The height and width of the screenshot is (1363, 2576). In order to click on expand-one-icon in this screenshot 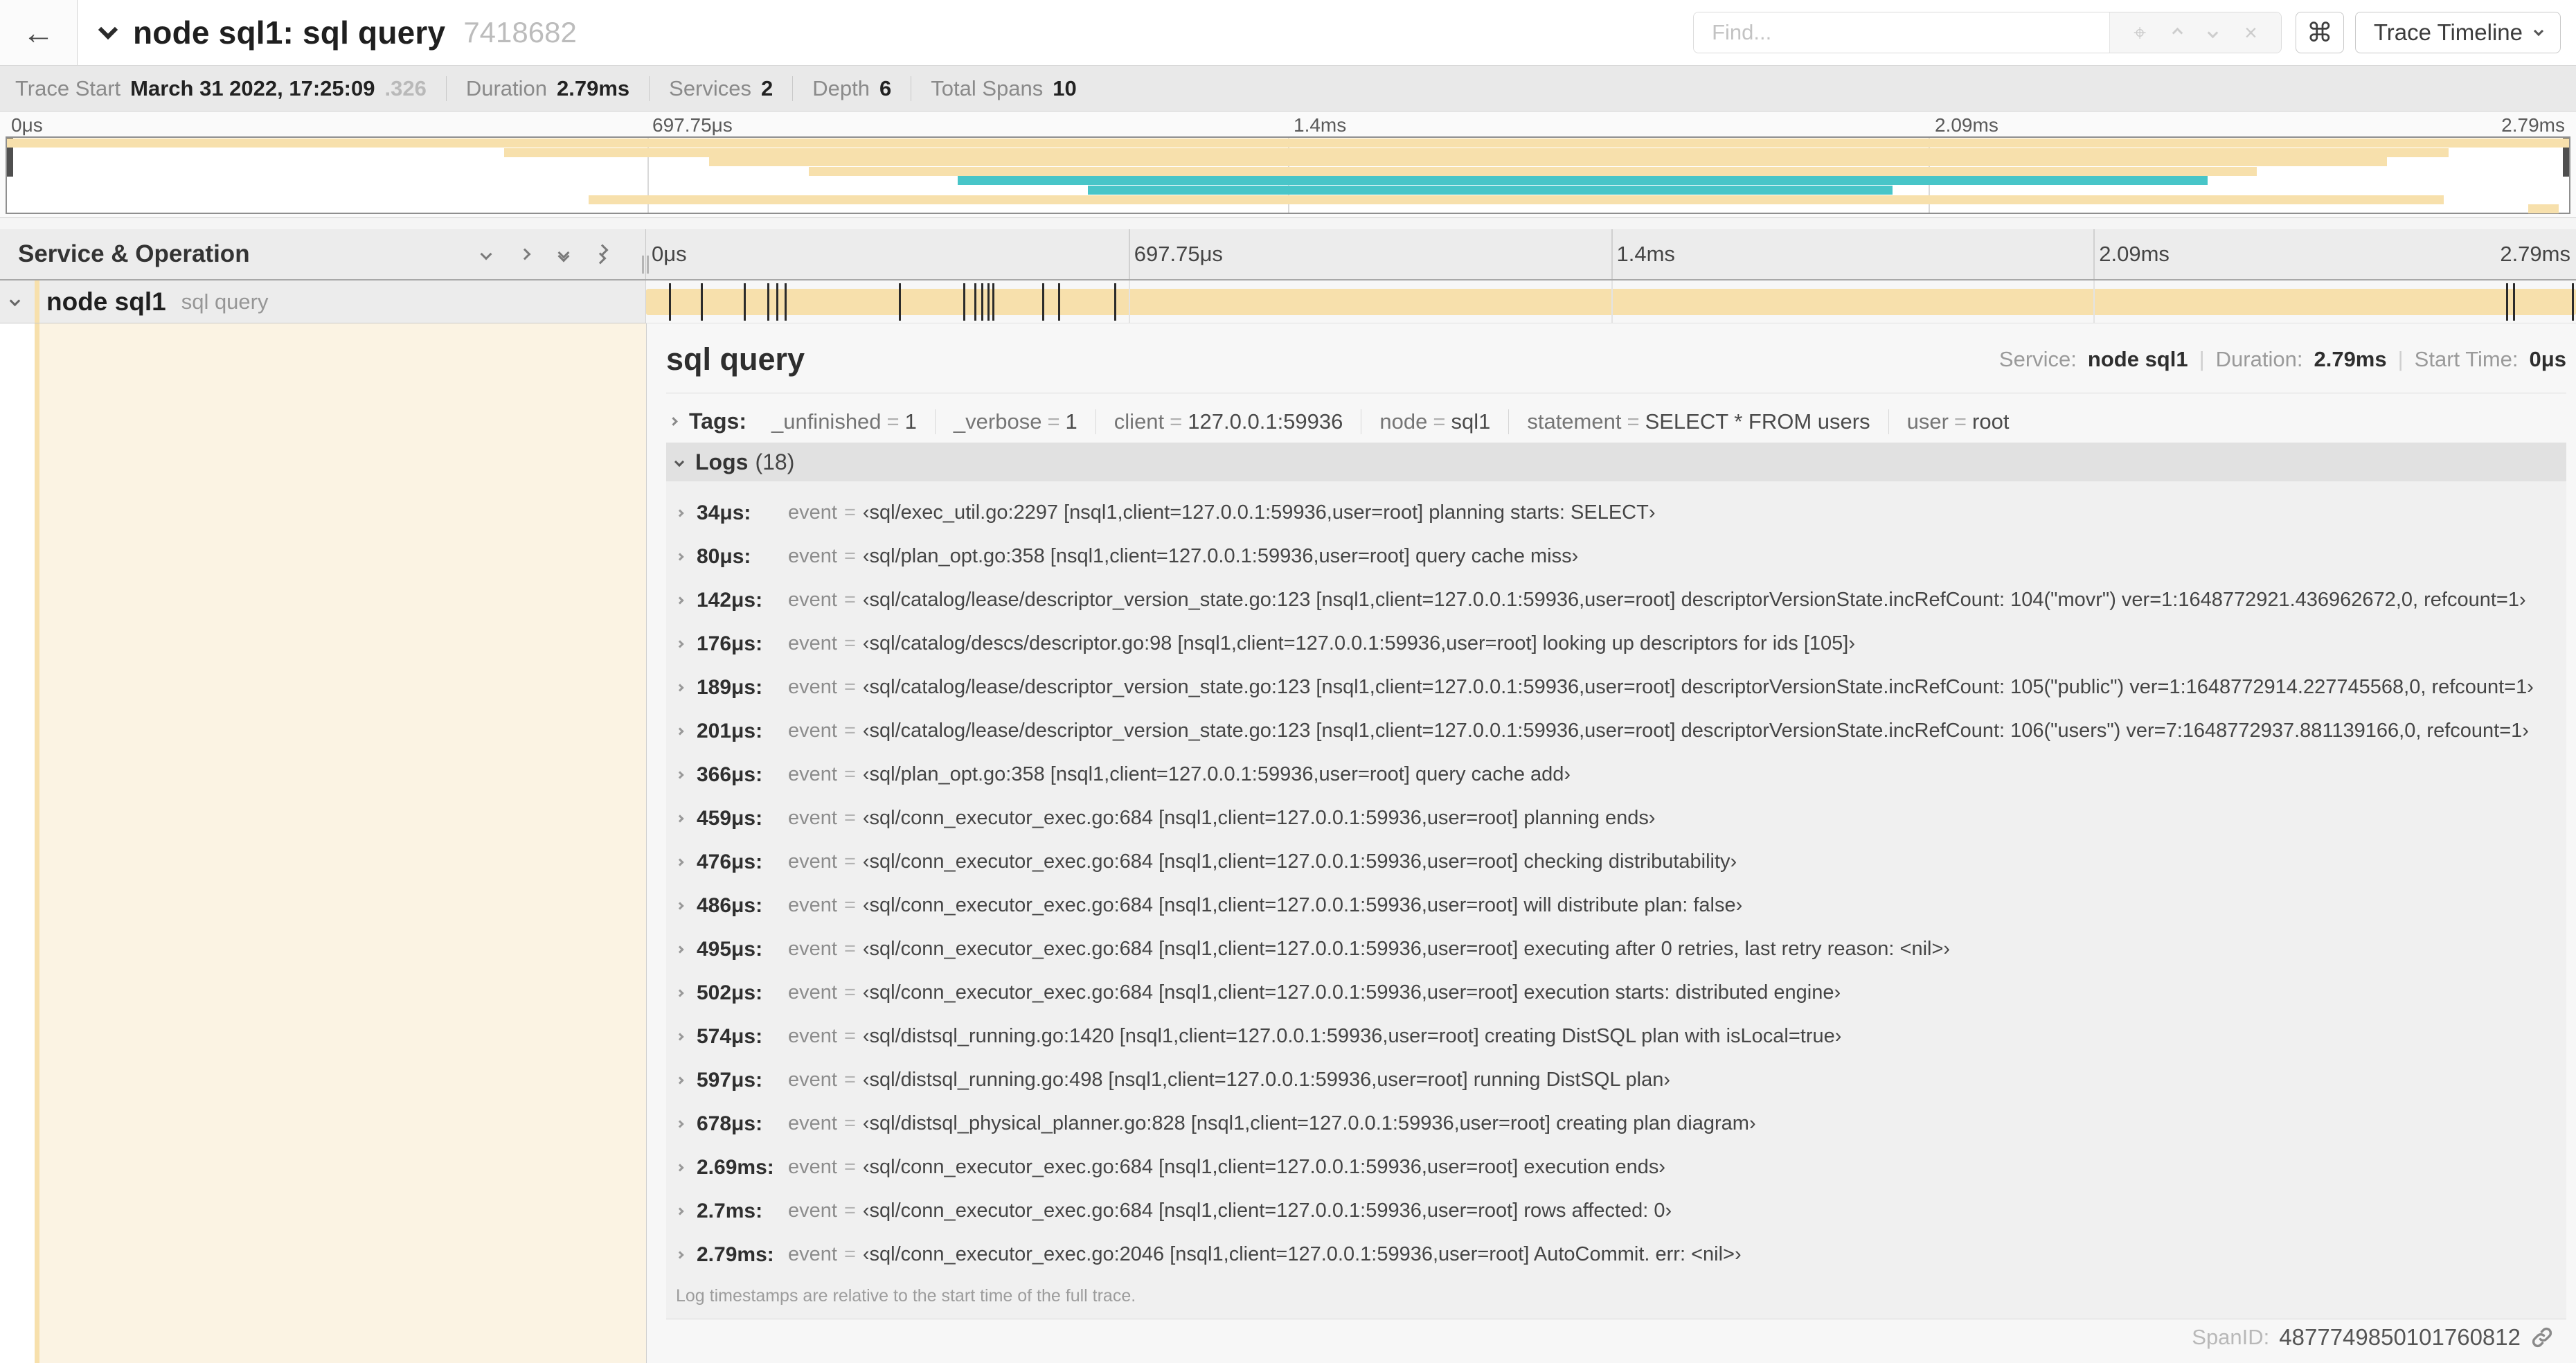, I will do `click(525, 254)`.